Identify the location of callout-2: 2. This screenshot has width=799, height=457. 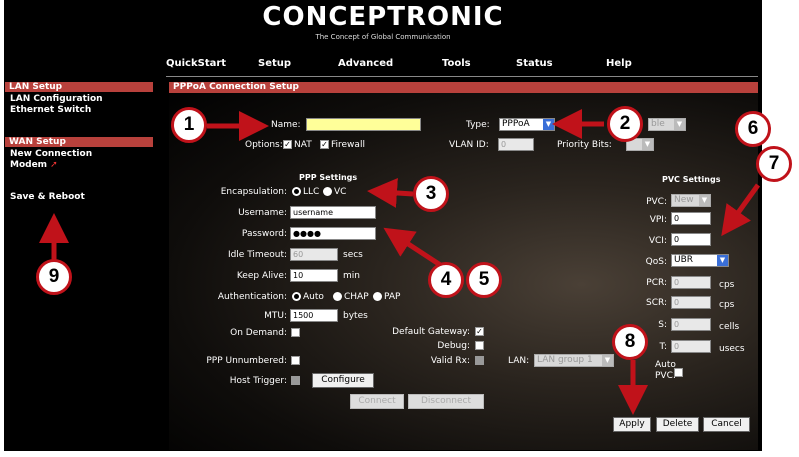
(625, 124).